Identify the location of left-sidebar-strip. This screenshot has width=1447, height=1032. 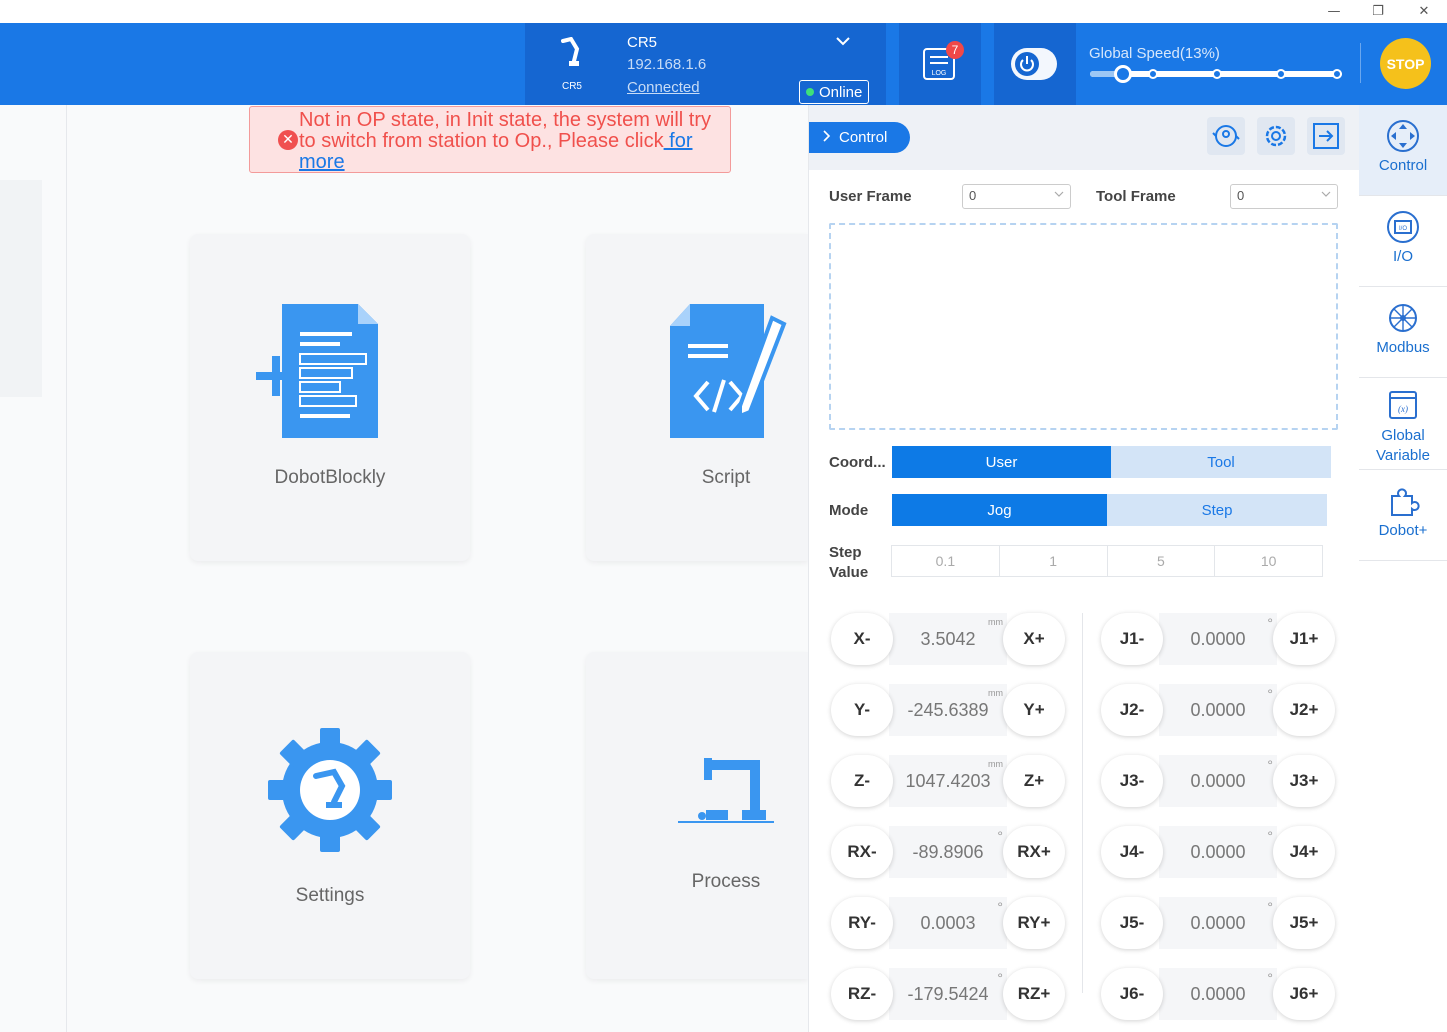
(21, 288).